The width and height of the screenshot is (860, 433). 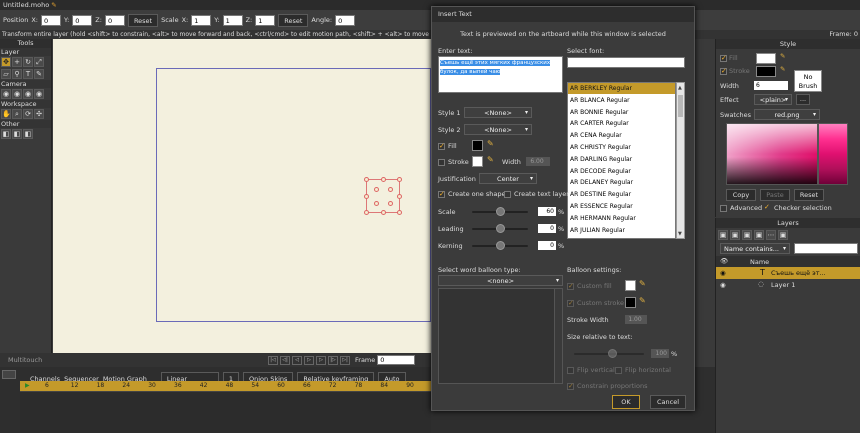 What do you see at coordinates (759, 235) in the screenshot?
I see `layer-settings-icon: ▣` at bounding box center [759, 235].